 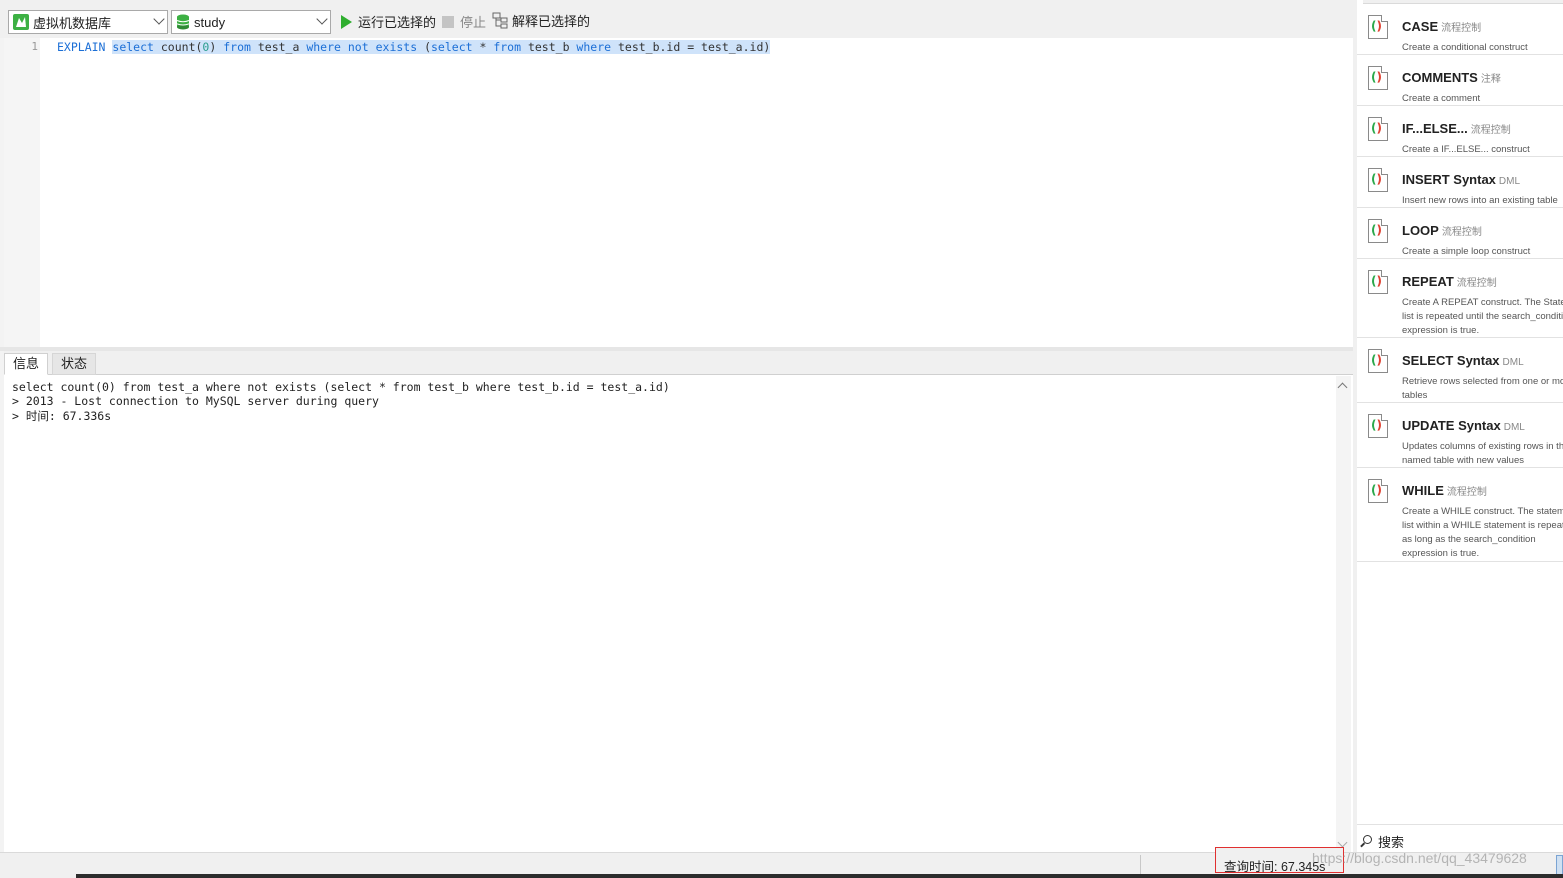 I want to click on scroll-up-icon, so click(x=1342, y=387).